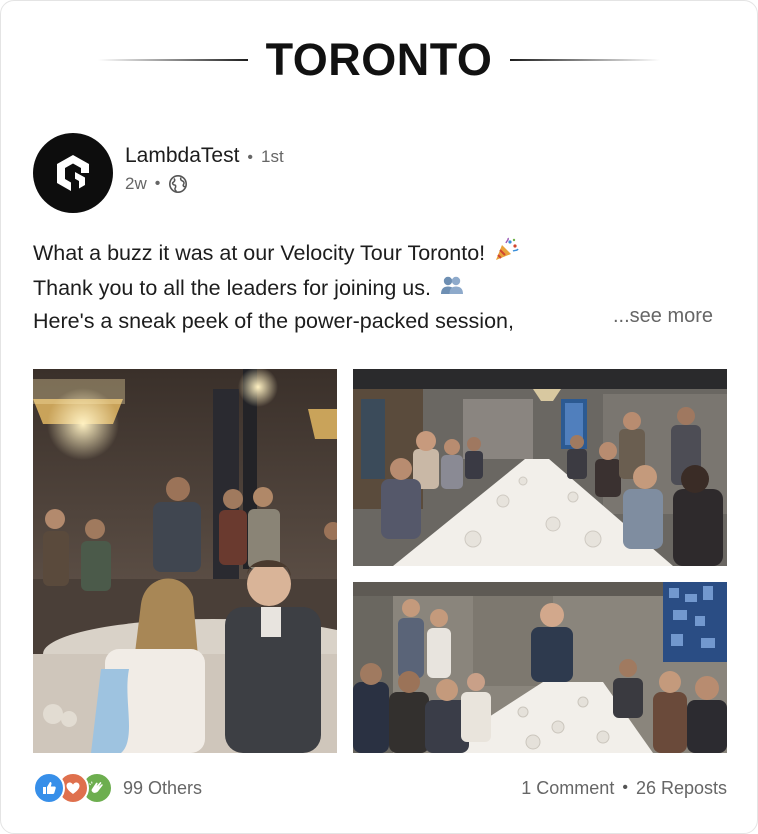  What do you see at coordinates (172, 60) in the screenshot?
I see `header-divider-left` at bounding box center [172, 60].